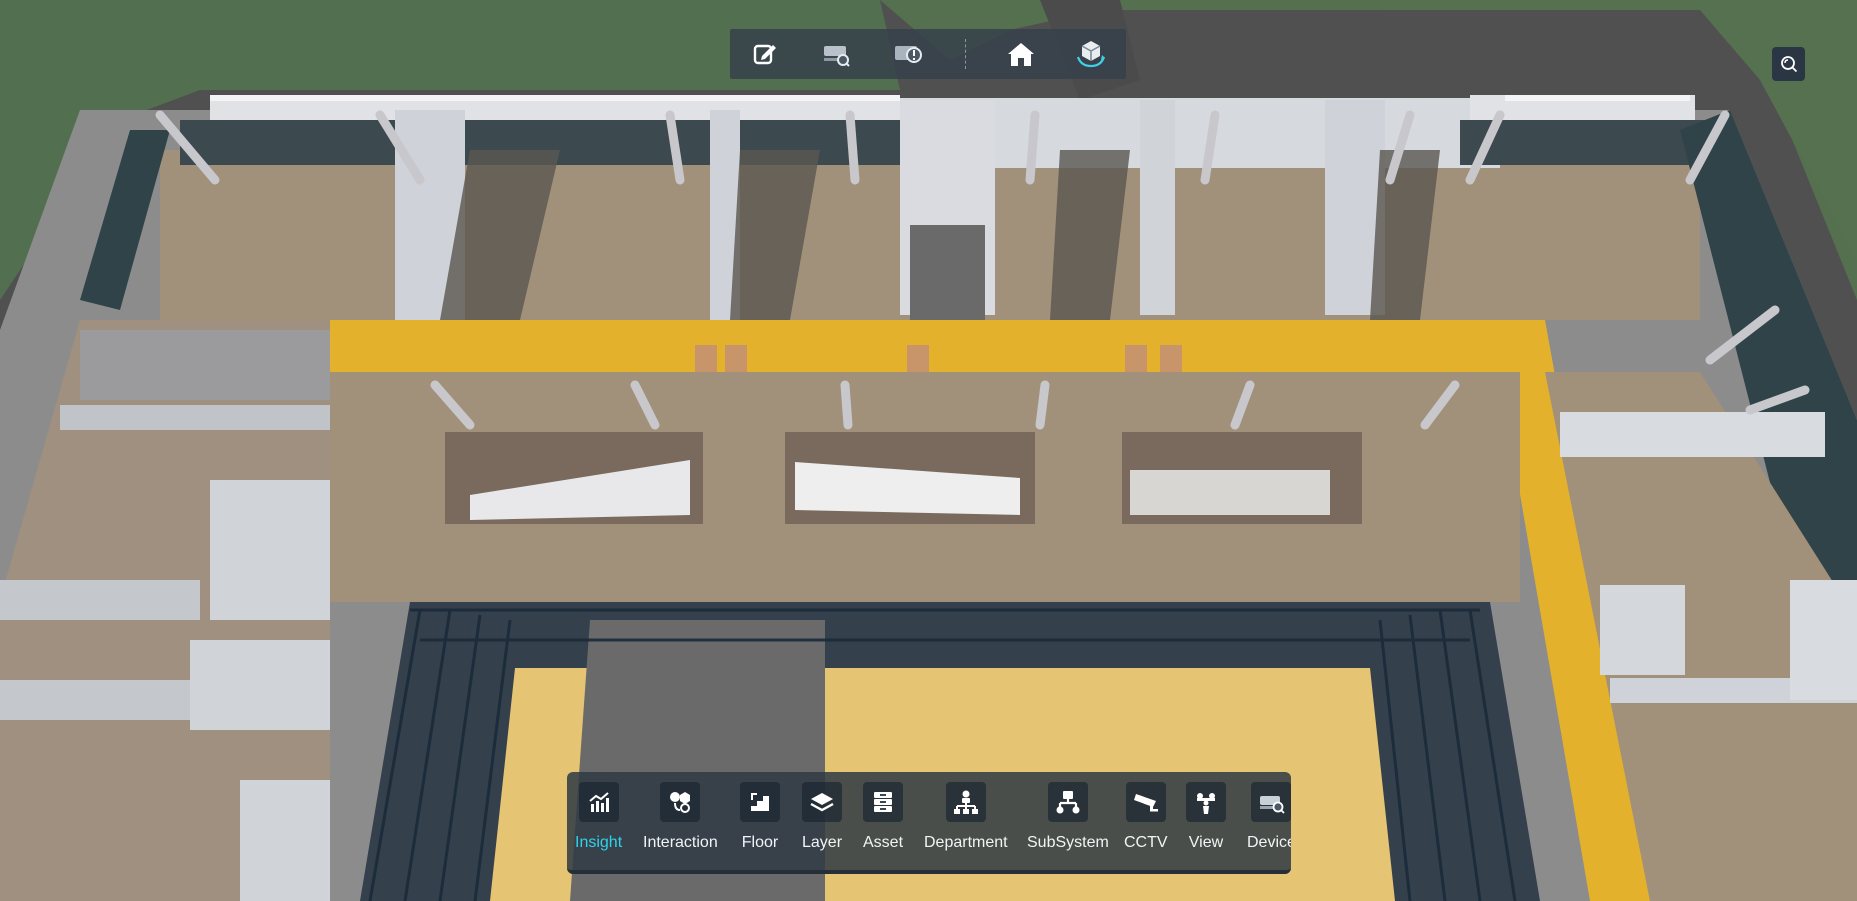  Describe the element at coordinates (822, 802) in the screenshot. I see `layer-icon` at that location.